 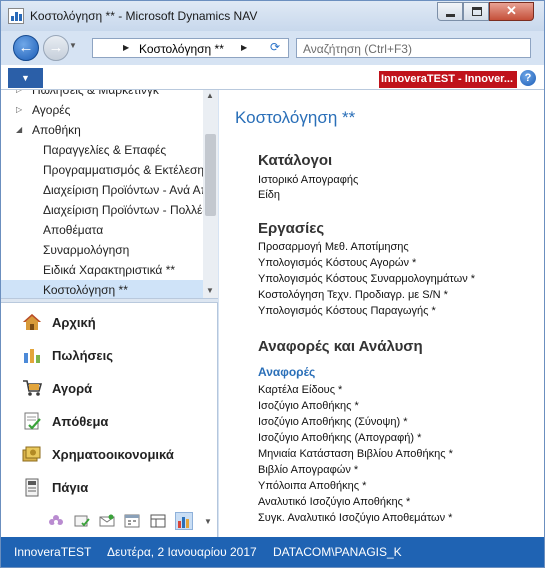 I want to click on close-button: ✕, so click(x=511, y=11).